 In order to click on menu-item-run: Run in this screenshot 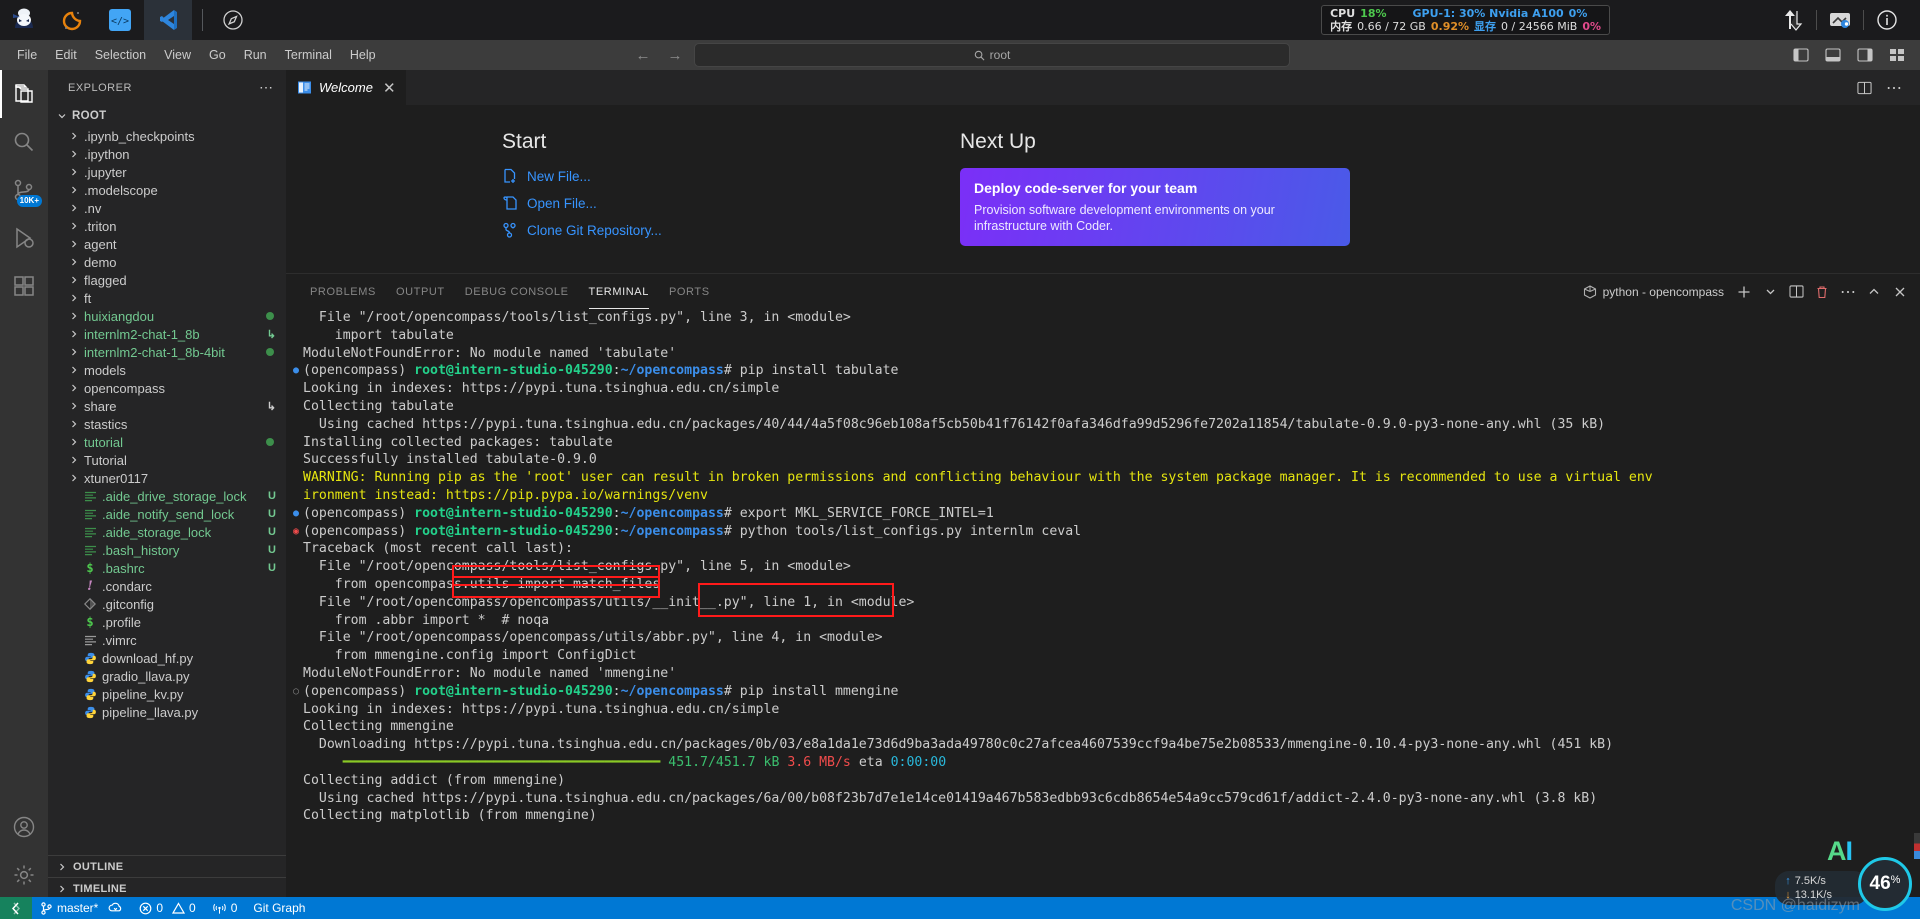, I will do `click(255, 55)`.